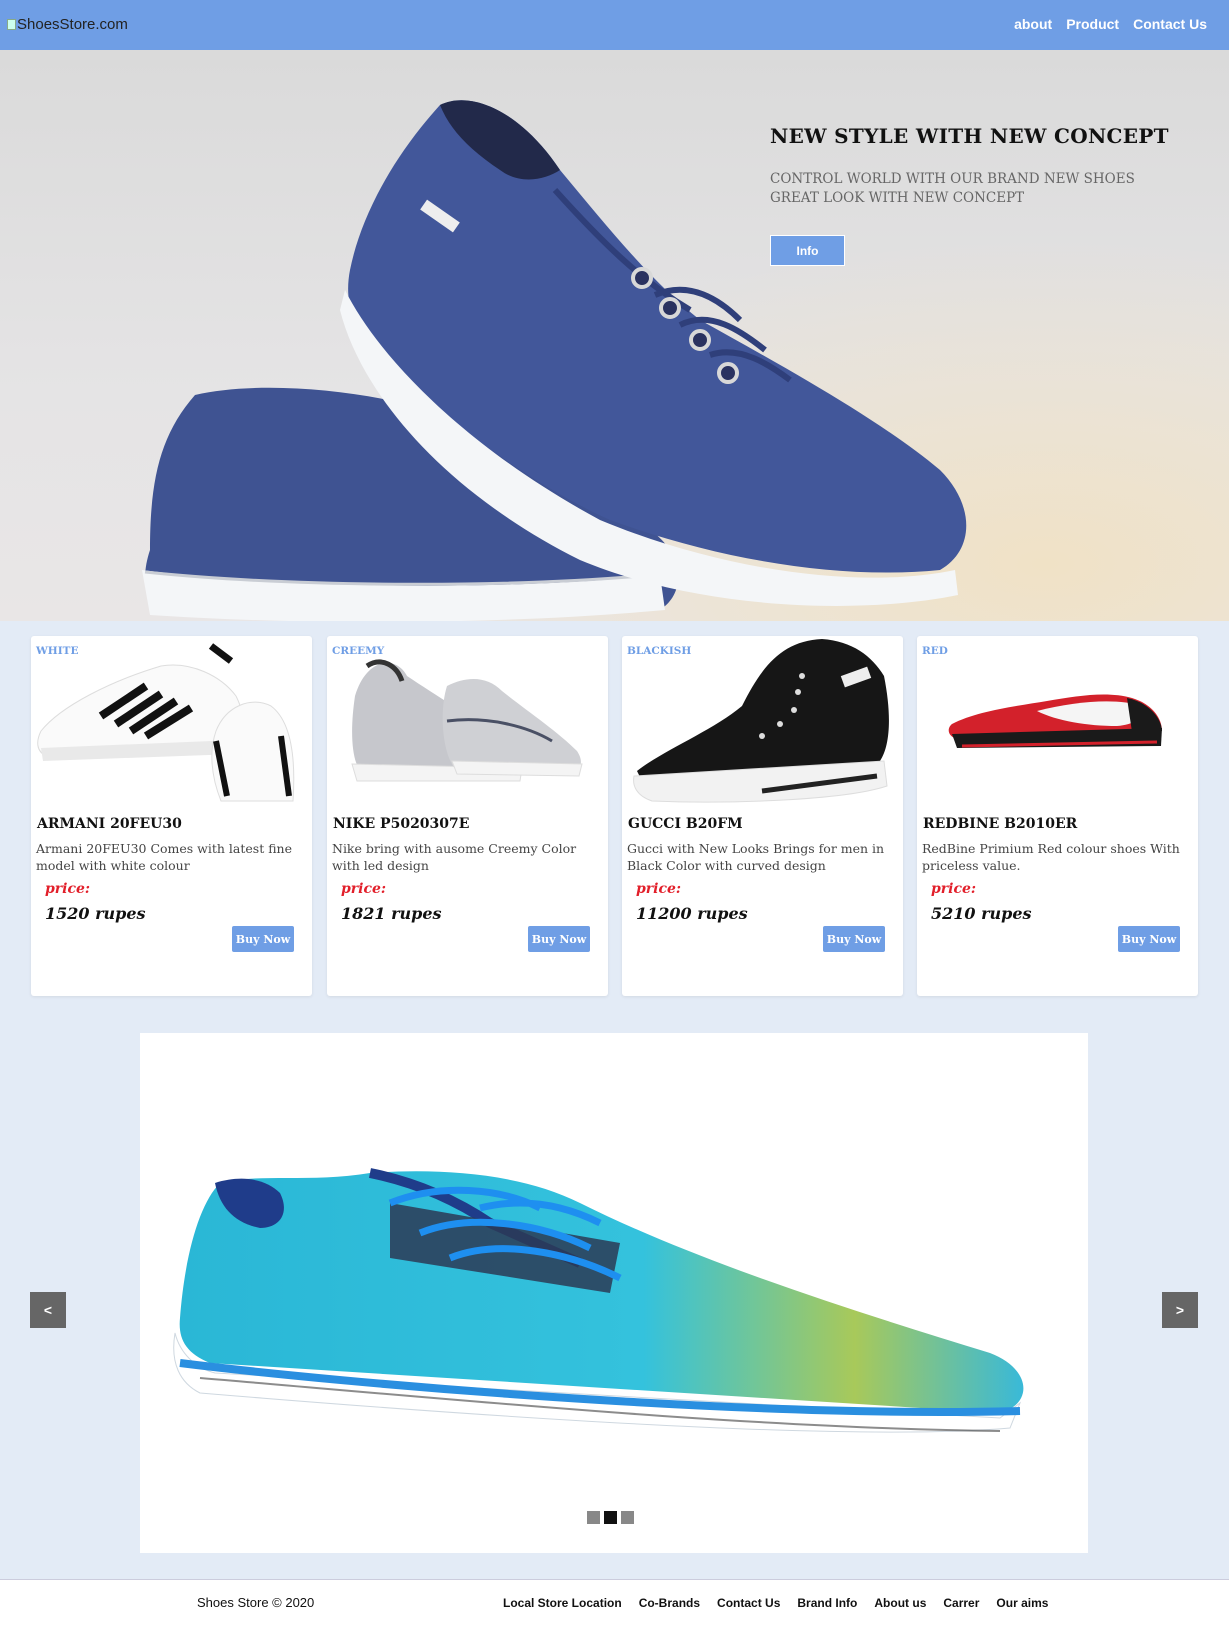 The height and width of the screenshot is (1625, 1229). What do you see at coordinates (692, 913) in the screenshot?
I see `product-price: 11200 rupes` at bounding box center [692, 913].